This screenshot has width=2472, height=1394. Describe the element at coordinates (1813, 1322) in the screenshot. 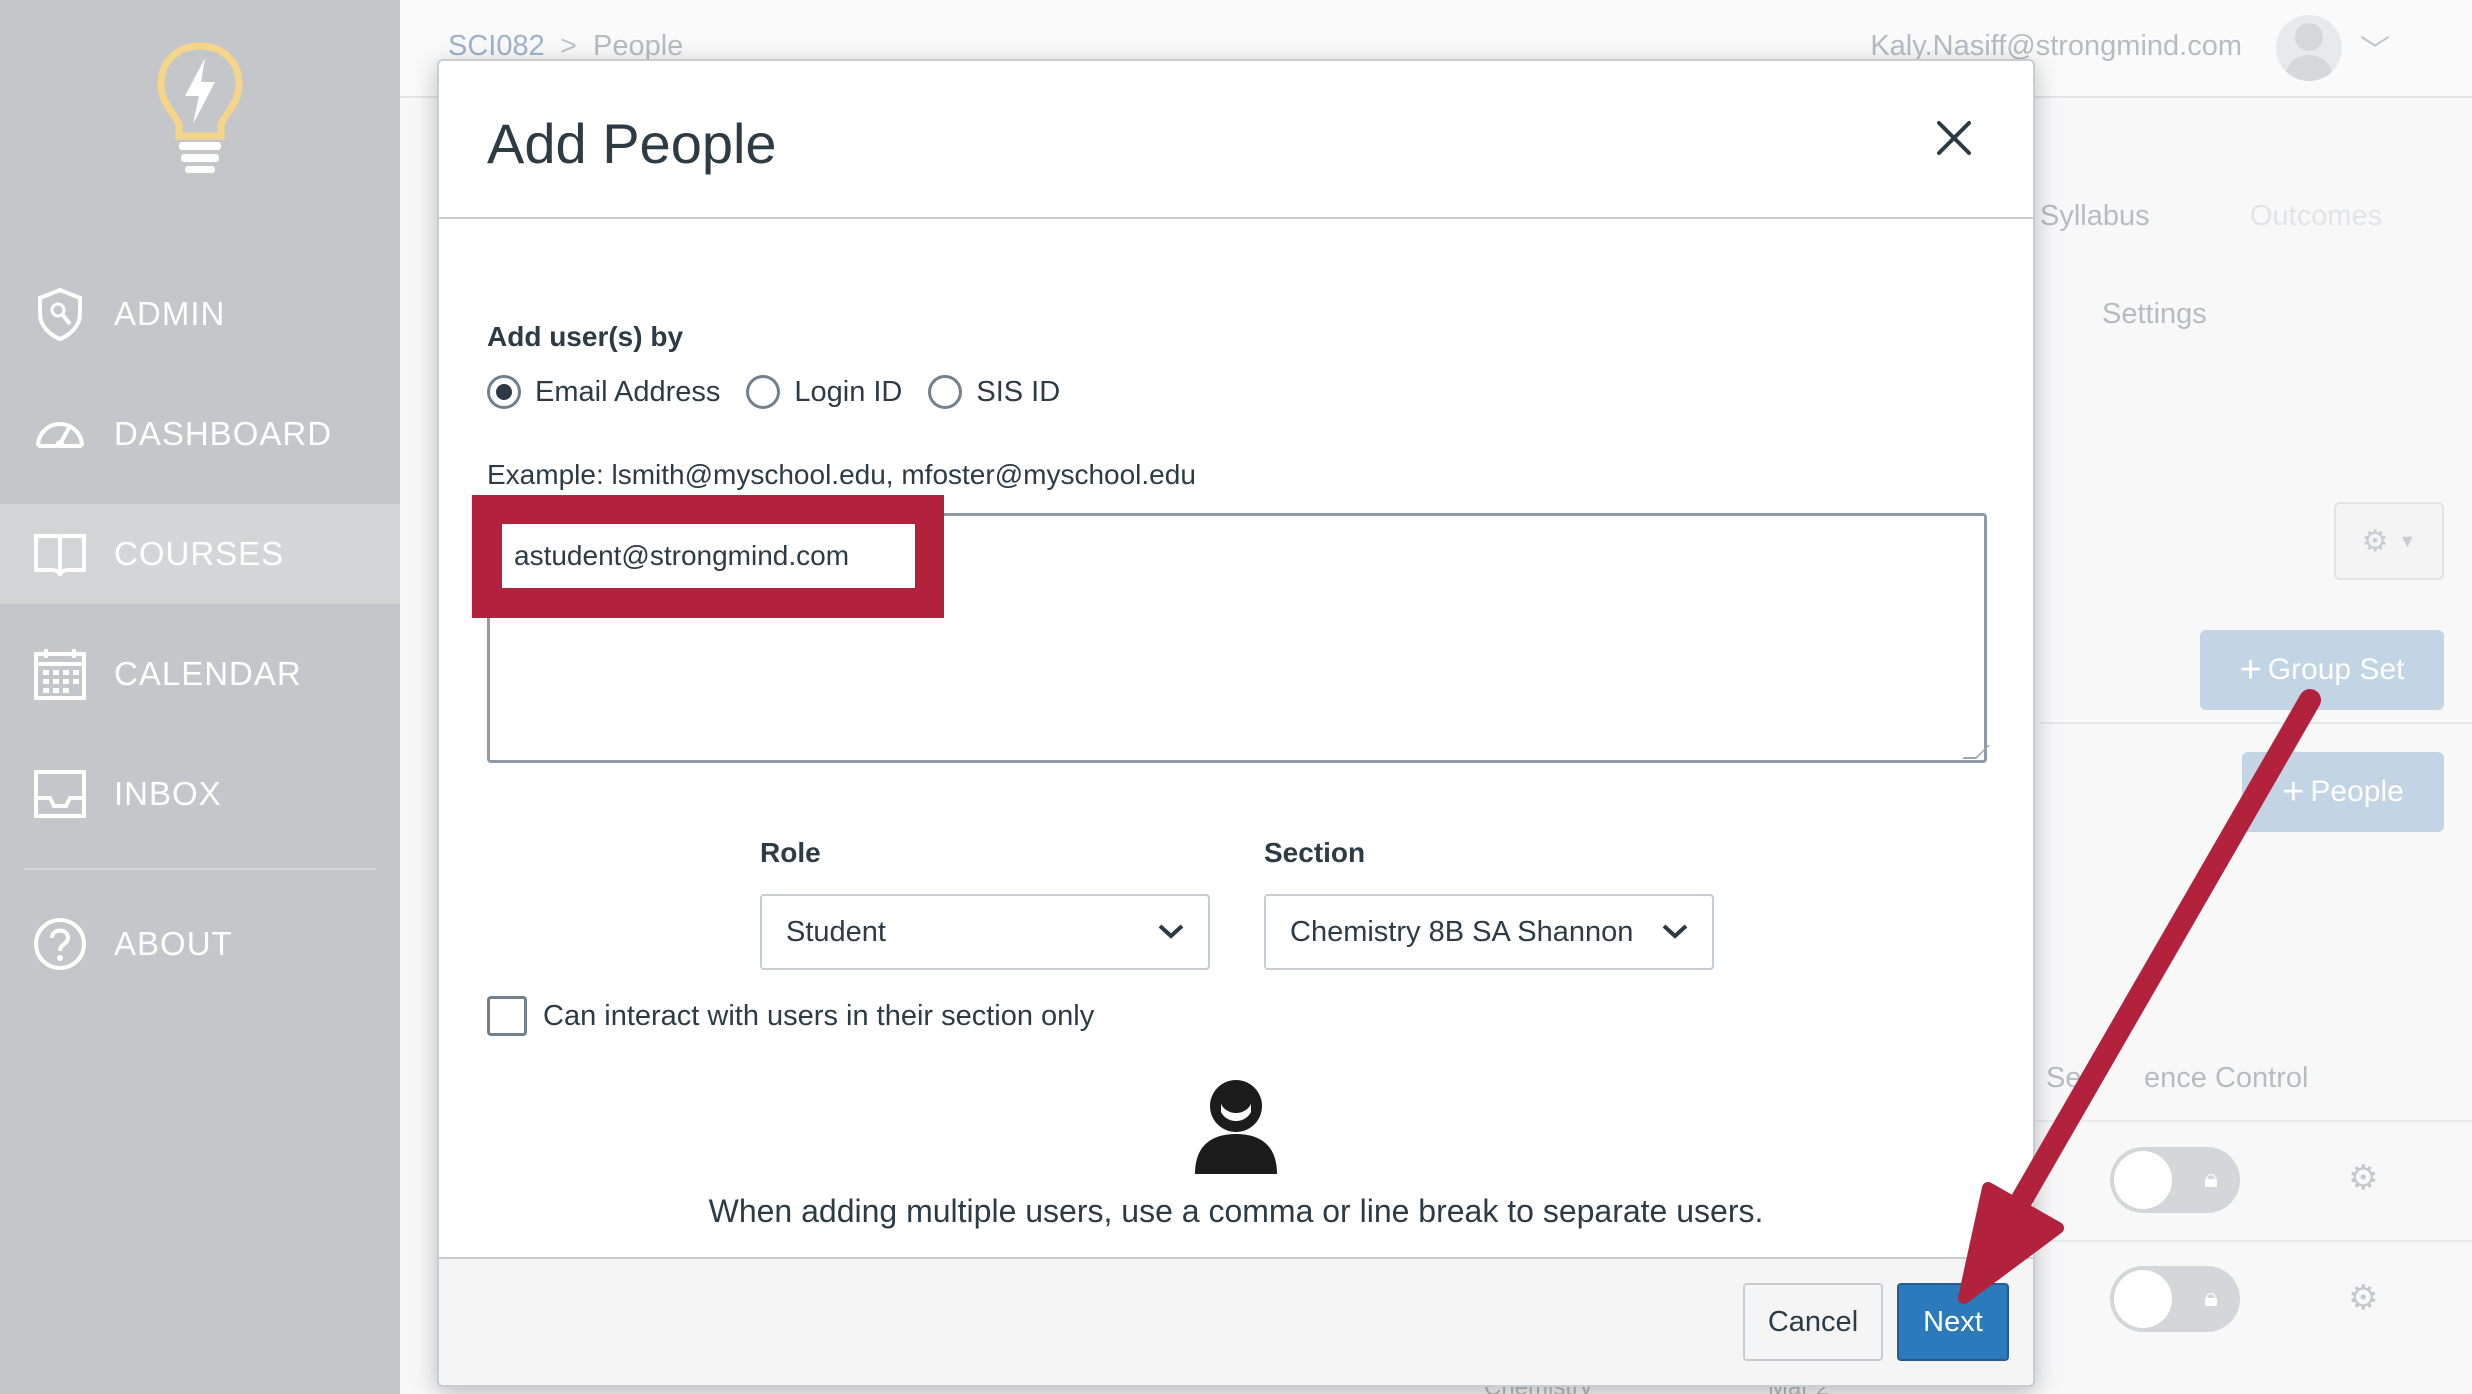

I see `cancel-button: Cancel` at that location.